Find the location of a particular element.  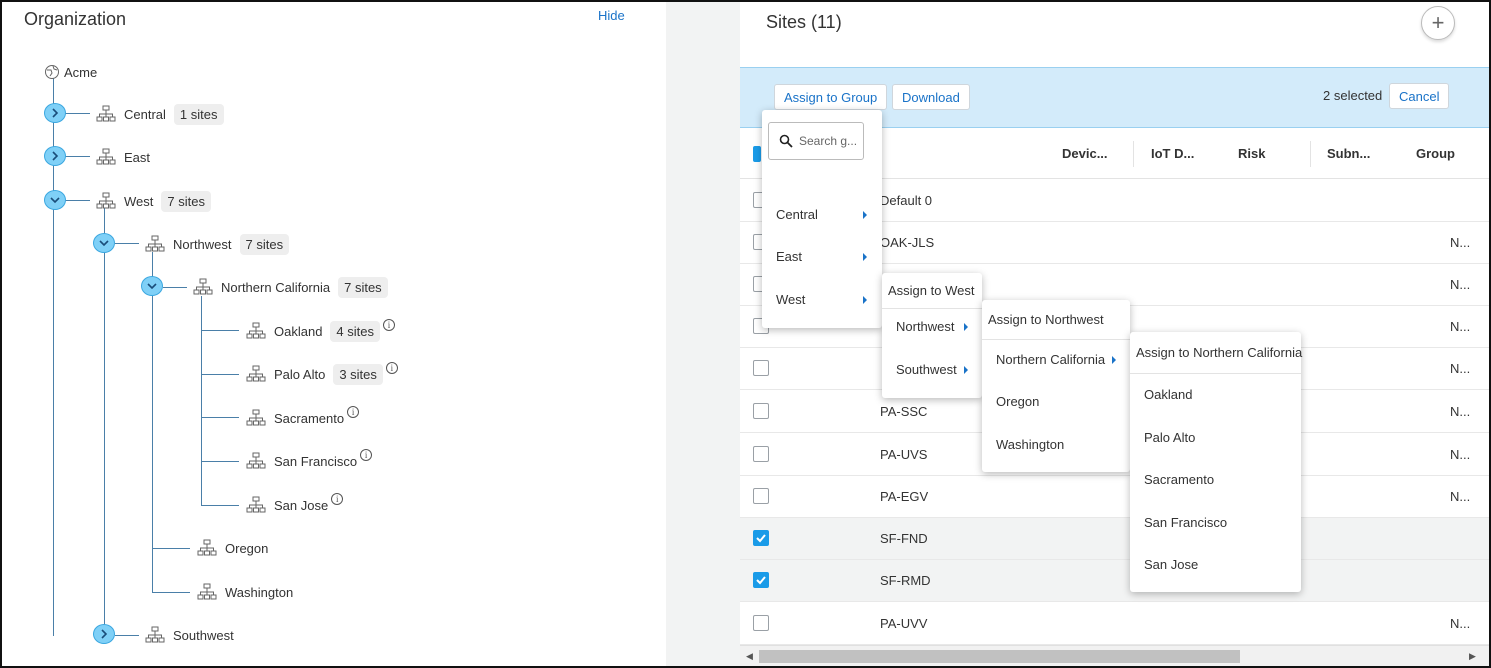

tree-node-label: Northwest is located at coordinates (202, 244).